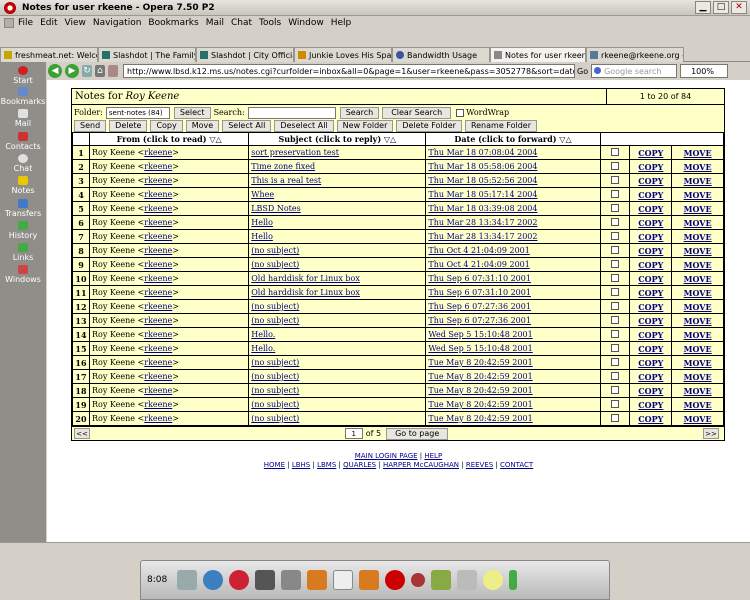  Describe the element at coordinates (192, 112) in the screenshot. I see `select-button: Select` at that location.